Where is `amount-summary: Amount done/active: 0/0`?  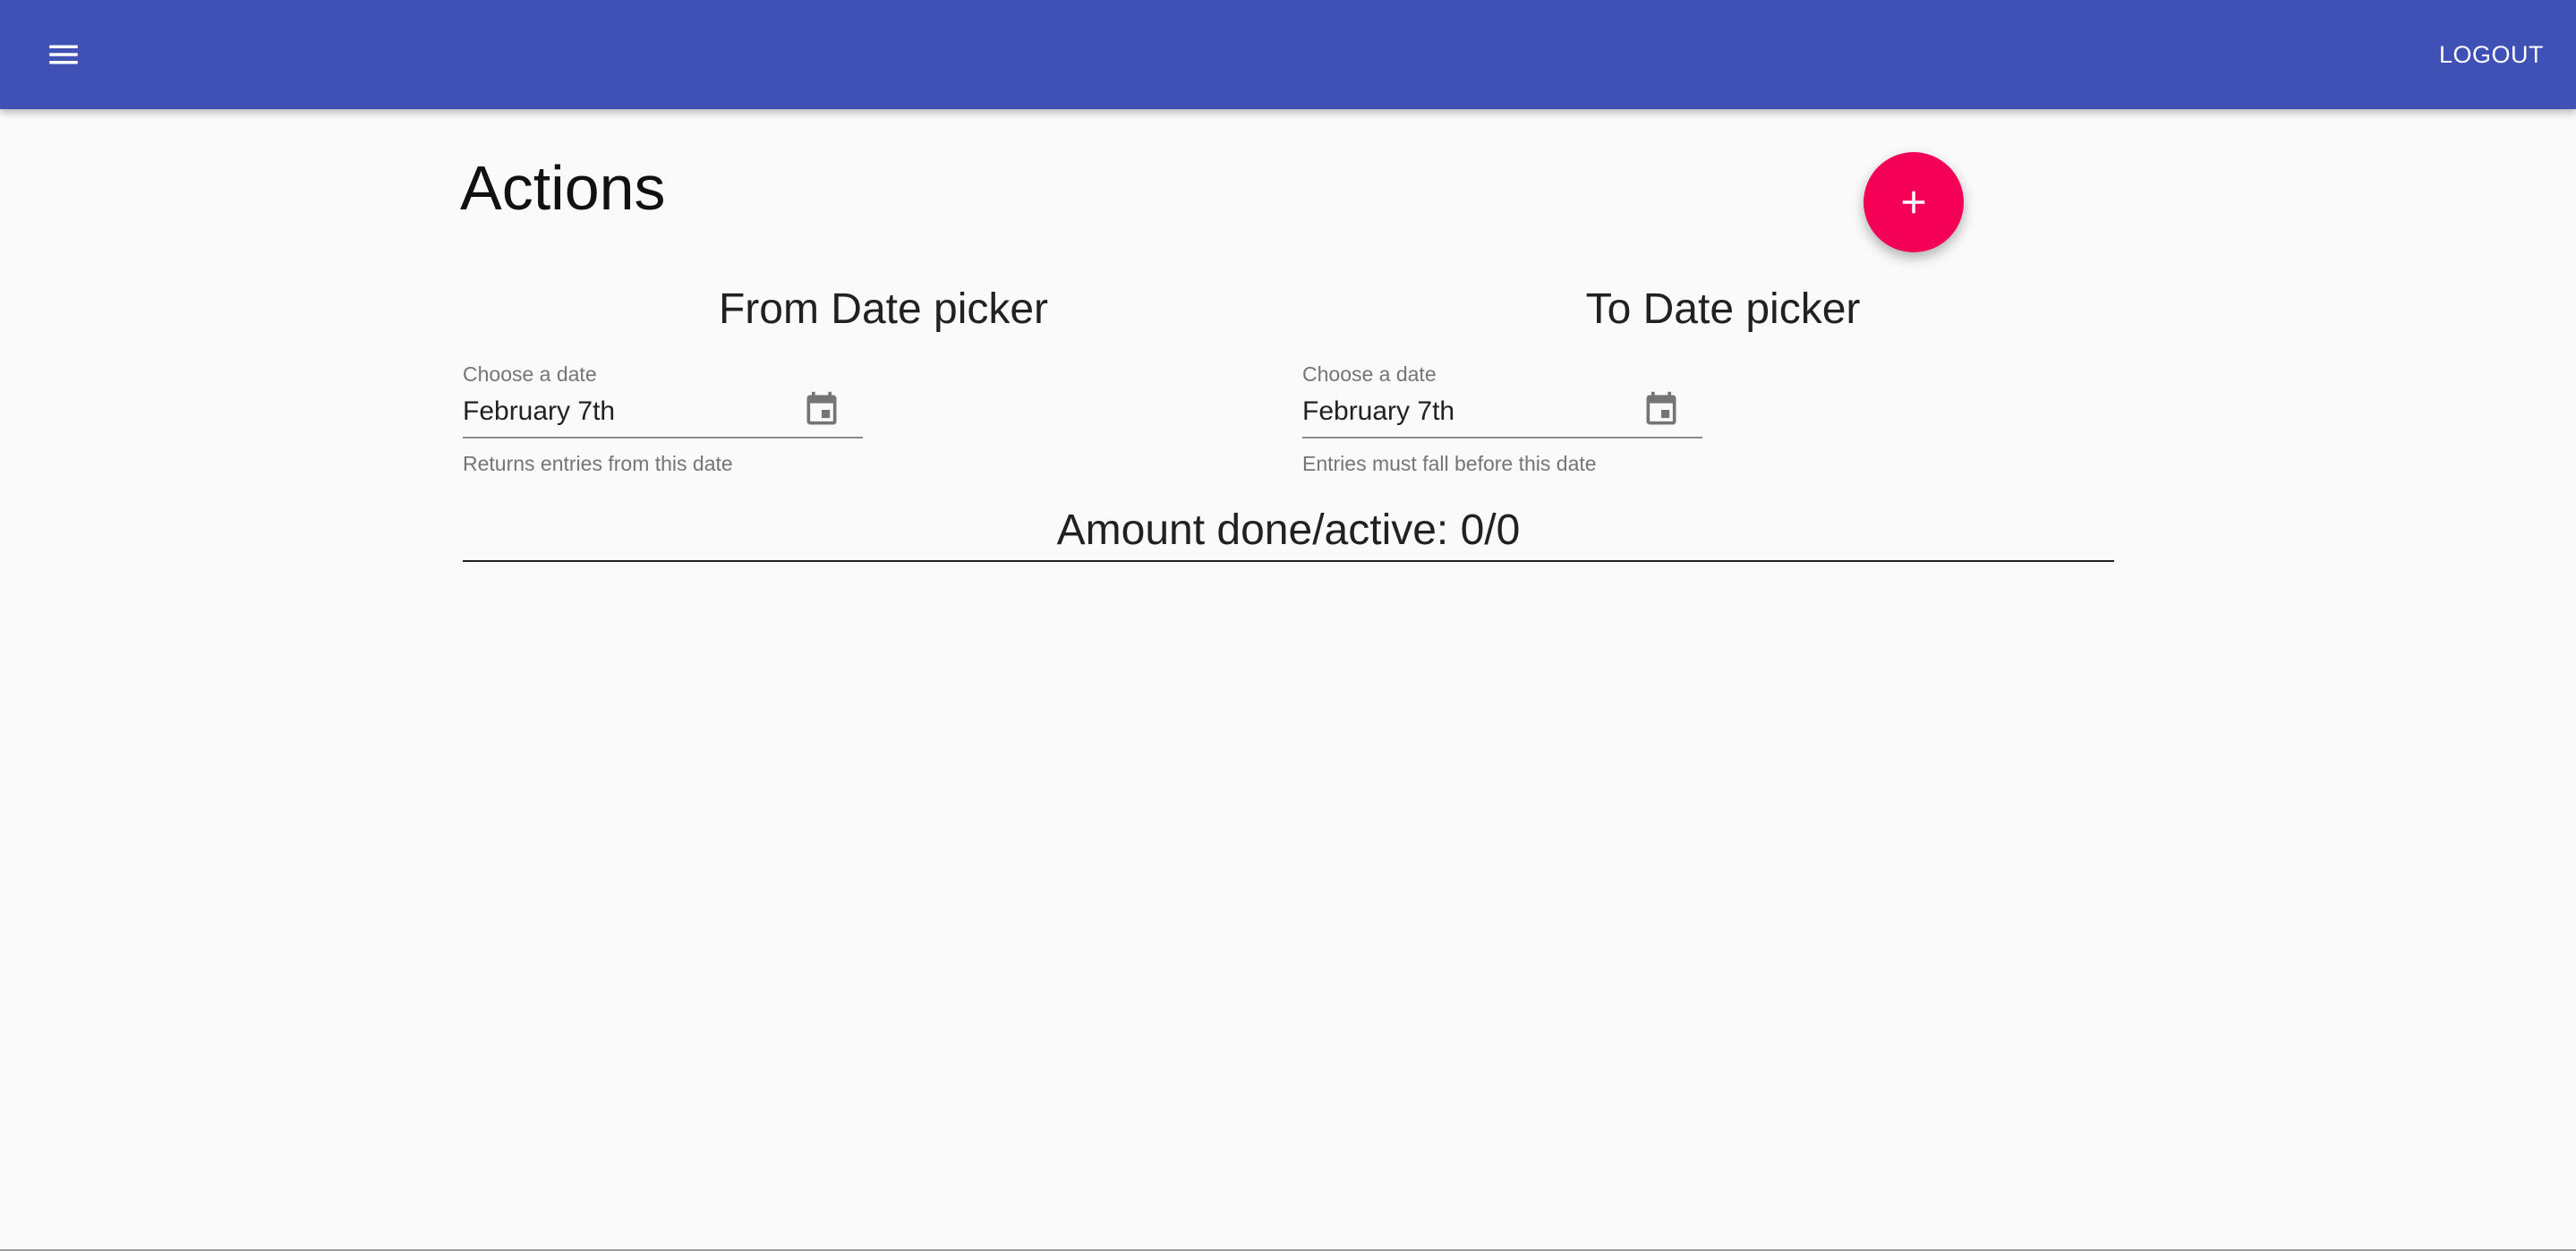 amount-summary: Amount done/active: 0/0 is located at coordinates (1288, 531).